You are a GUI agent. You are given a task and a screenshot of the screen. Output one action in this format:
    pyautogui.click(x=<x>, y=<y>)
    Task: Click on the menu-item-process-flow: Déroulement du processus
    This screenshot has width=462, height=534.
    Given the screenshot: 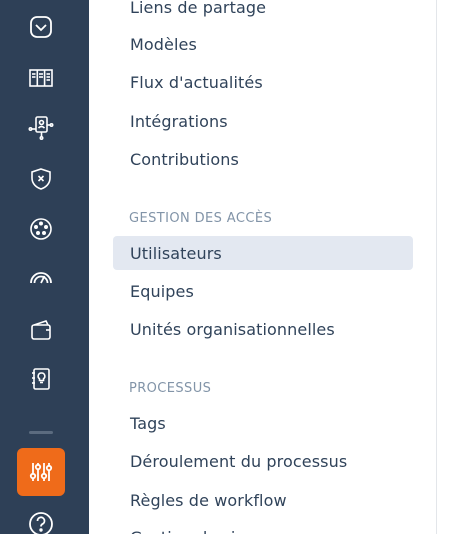 What is the action you would take?
    pyautogui.click(x=263, y=461)
    